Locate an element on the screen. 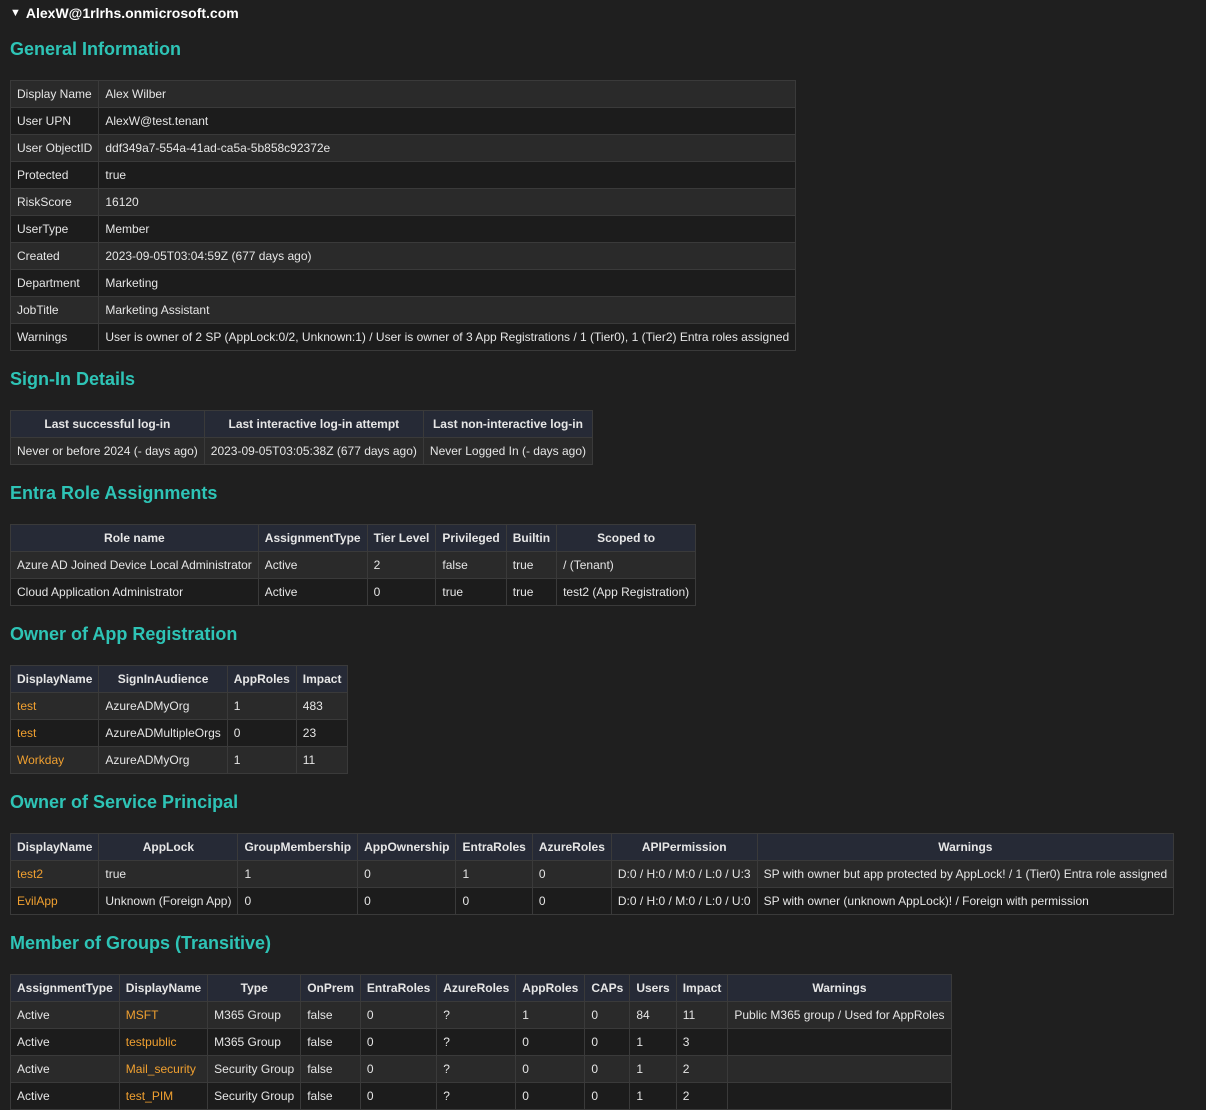 This screenshot has width=1206, height=1110. table-cell: testpublic is located at coordinates (163, 1042).